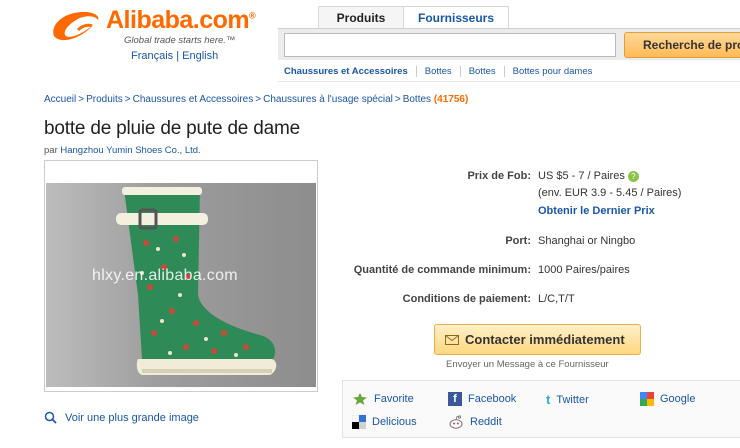 This screenshot has width=740, height=448. I want to click on fob-label: Prix de Fob:, so click(499, 176).